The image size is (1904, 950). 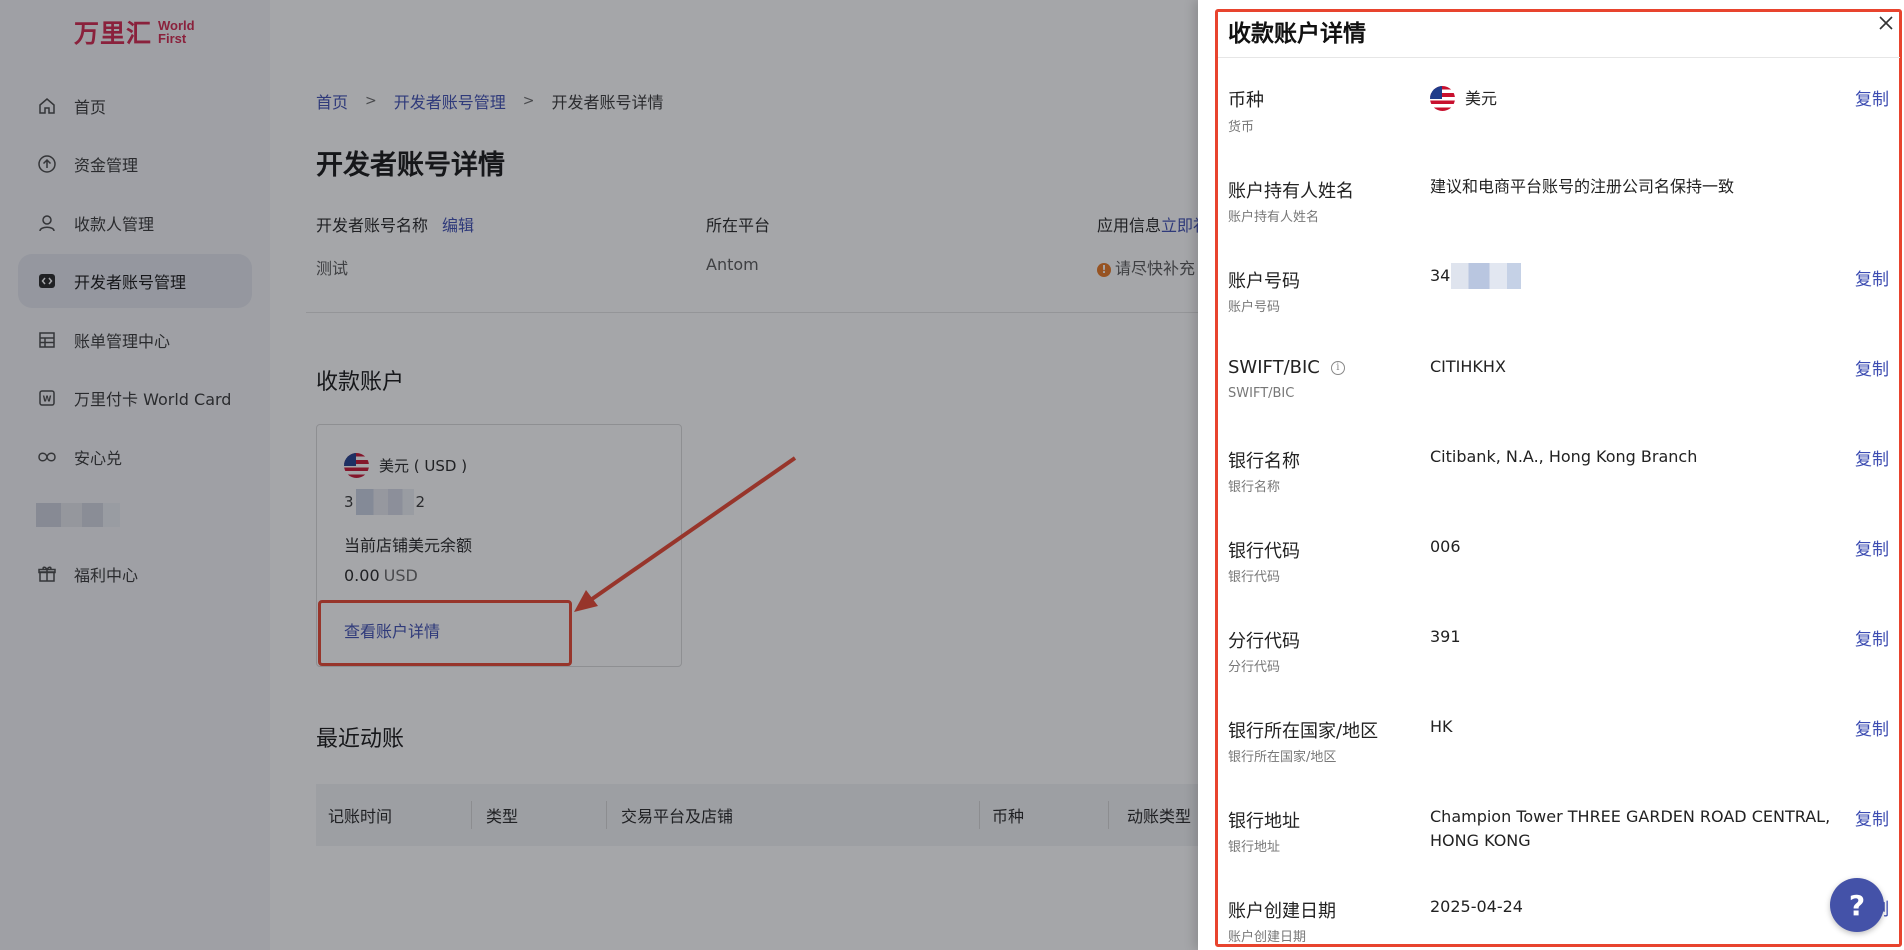 I want to click on swift-sublabel: SWIFT/BIC, so click(x=1261, y=393).